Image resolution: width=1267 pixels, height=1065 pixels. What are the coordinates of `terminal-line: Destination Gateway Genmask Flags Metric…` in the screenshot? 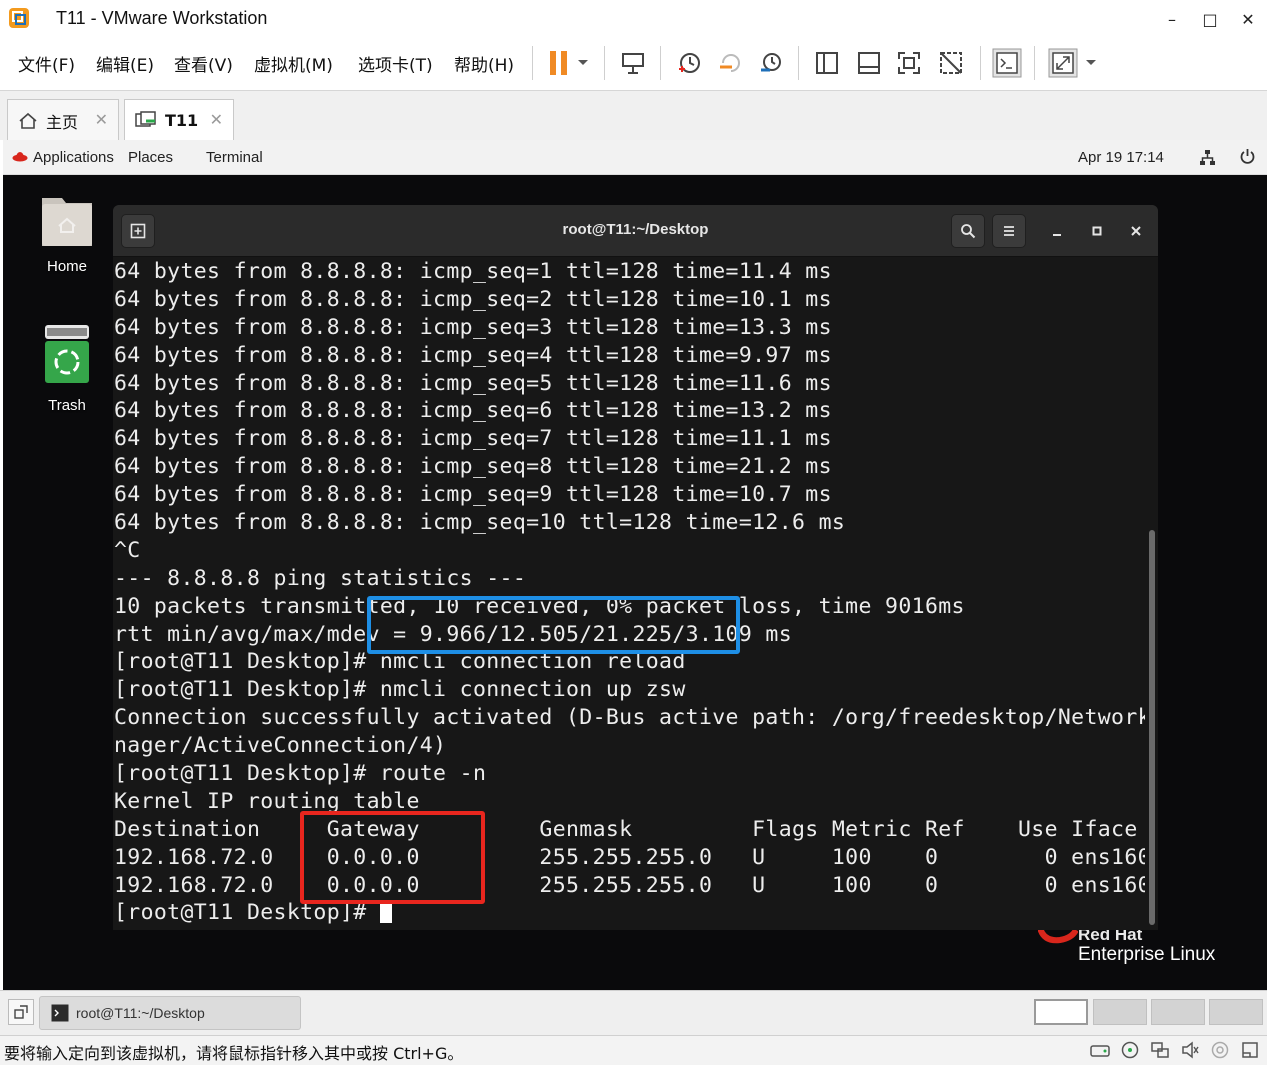 It's located at (626, 829).